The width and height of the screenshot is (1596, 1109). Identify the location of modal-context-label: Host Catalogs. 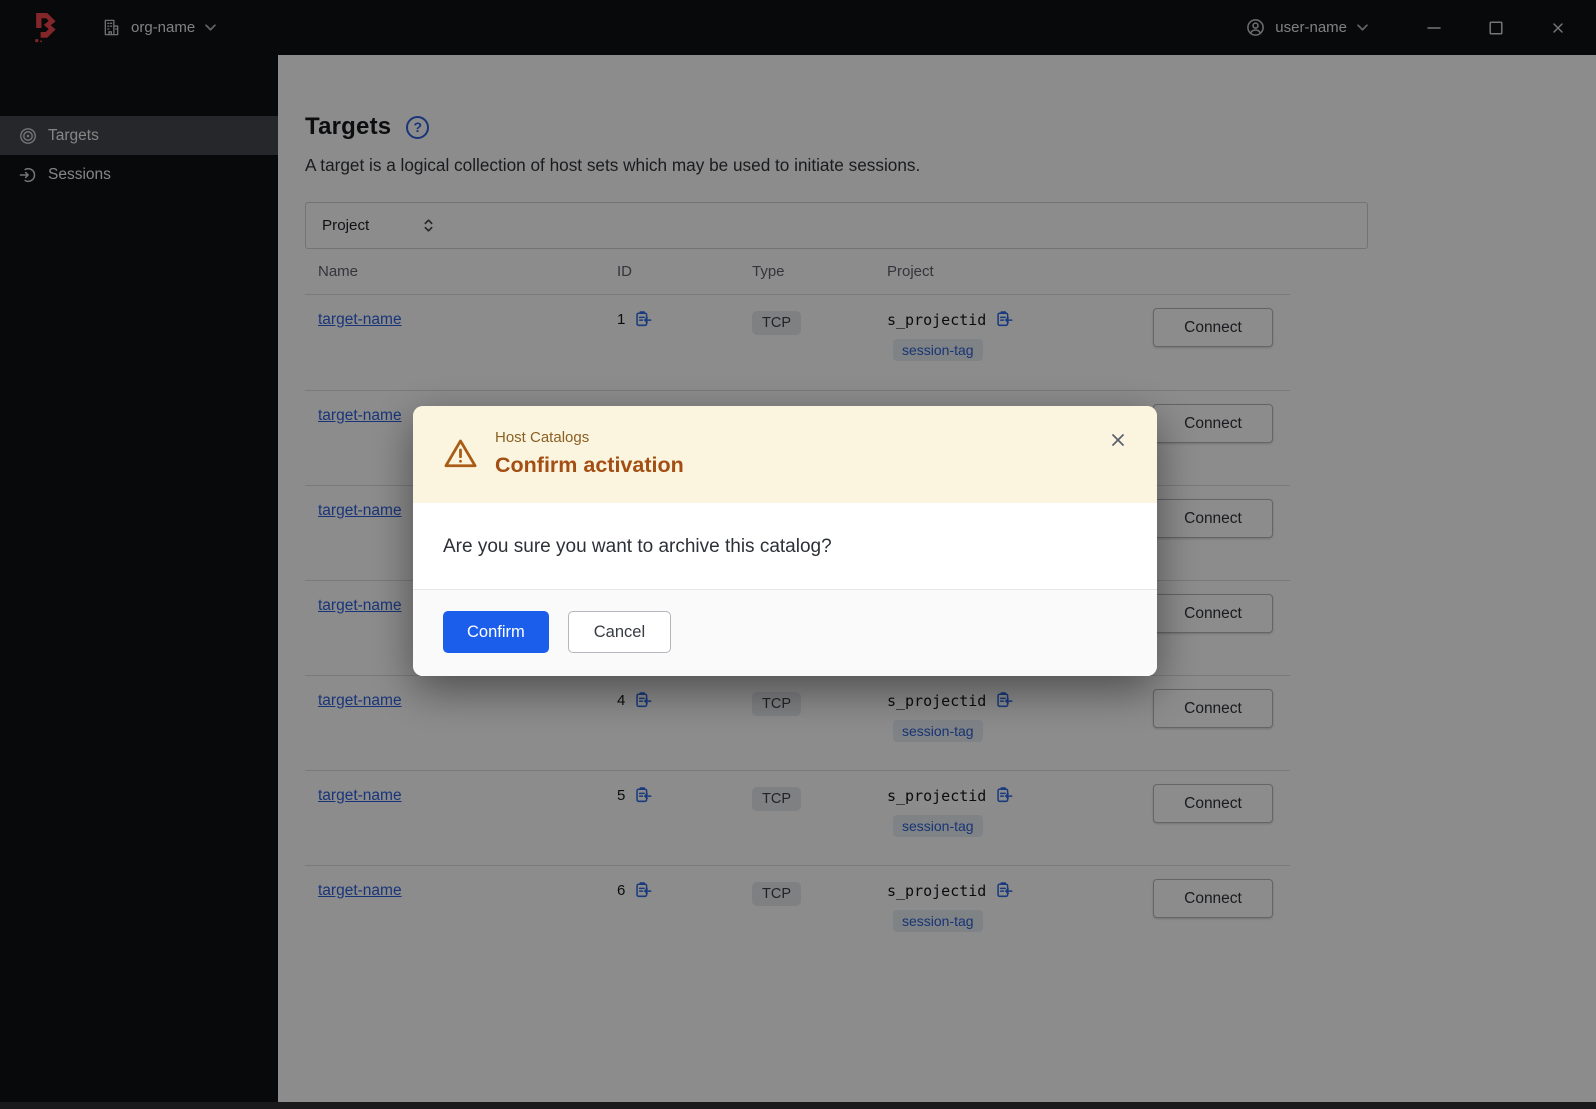
(542, 437).